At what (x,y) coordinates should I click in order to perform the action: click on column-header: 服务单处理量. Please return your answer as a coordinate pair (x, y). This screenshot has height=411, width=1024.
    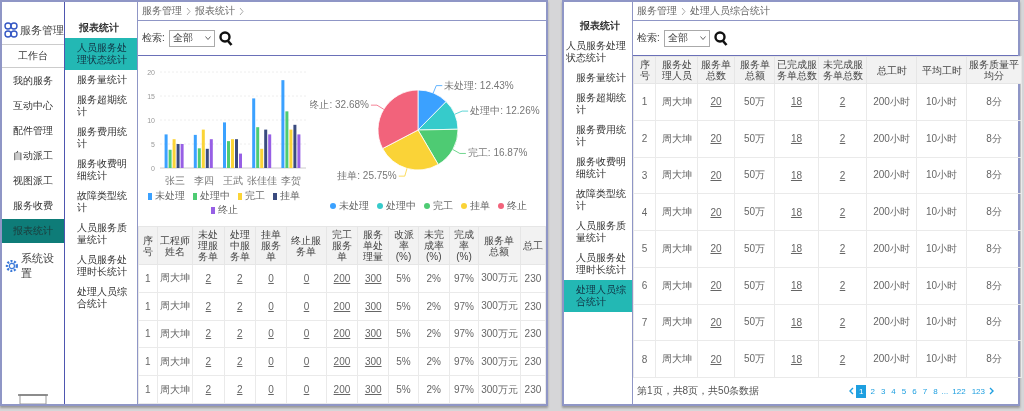
    Looking at the image, I should click on (373, 245).